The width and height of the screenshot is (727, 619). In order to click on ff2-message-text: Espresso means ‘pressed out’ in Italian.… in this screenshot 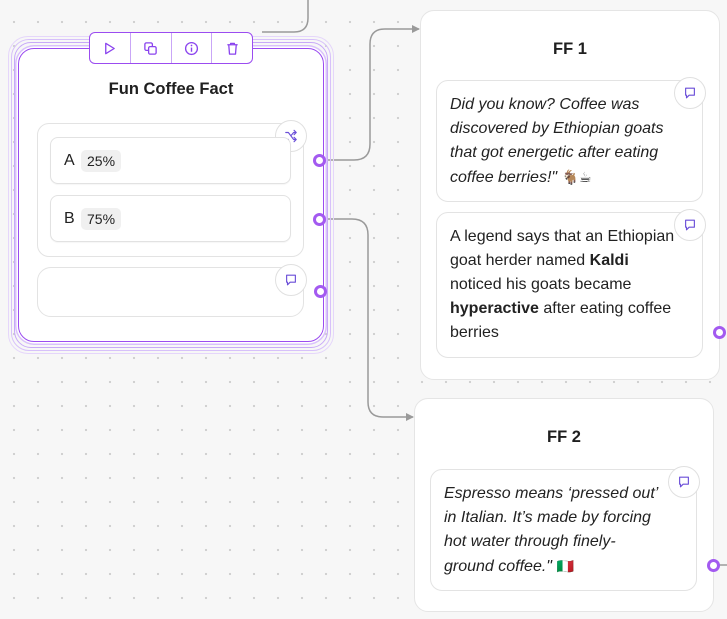, I will do `click(553, 530)`.